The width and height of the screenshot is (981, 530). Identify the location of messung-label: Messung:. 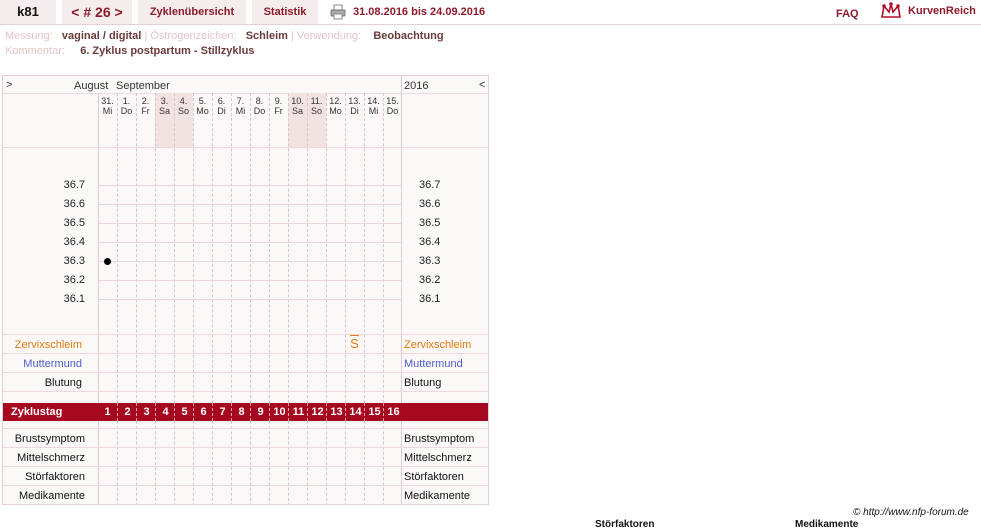
(29, 36).